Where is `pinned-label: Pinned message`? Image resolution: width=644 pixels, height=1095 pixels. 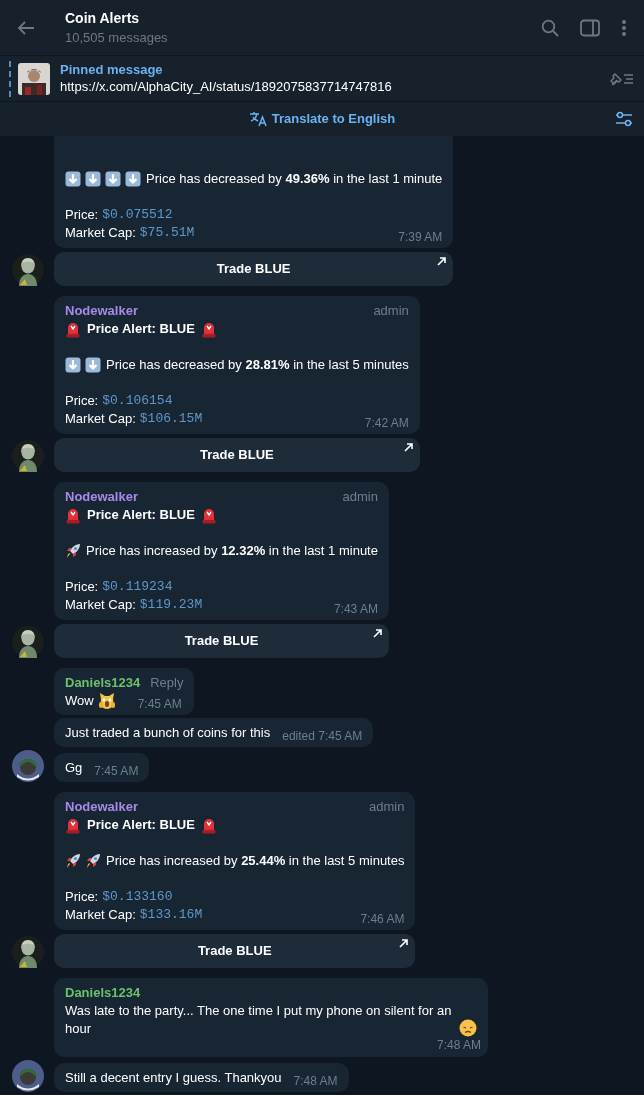
pinned-label: Pinned message is located at coordinates (112, 69).